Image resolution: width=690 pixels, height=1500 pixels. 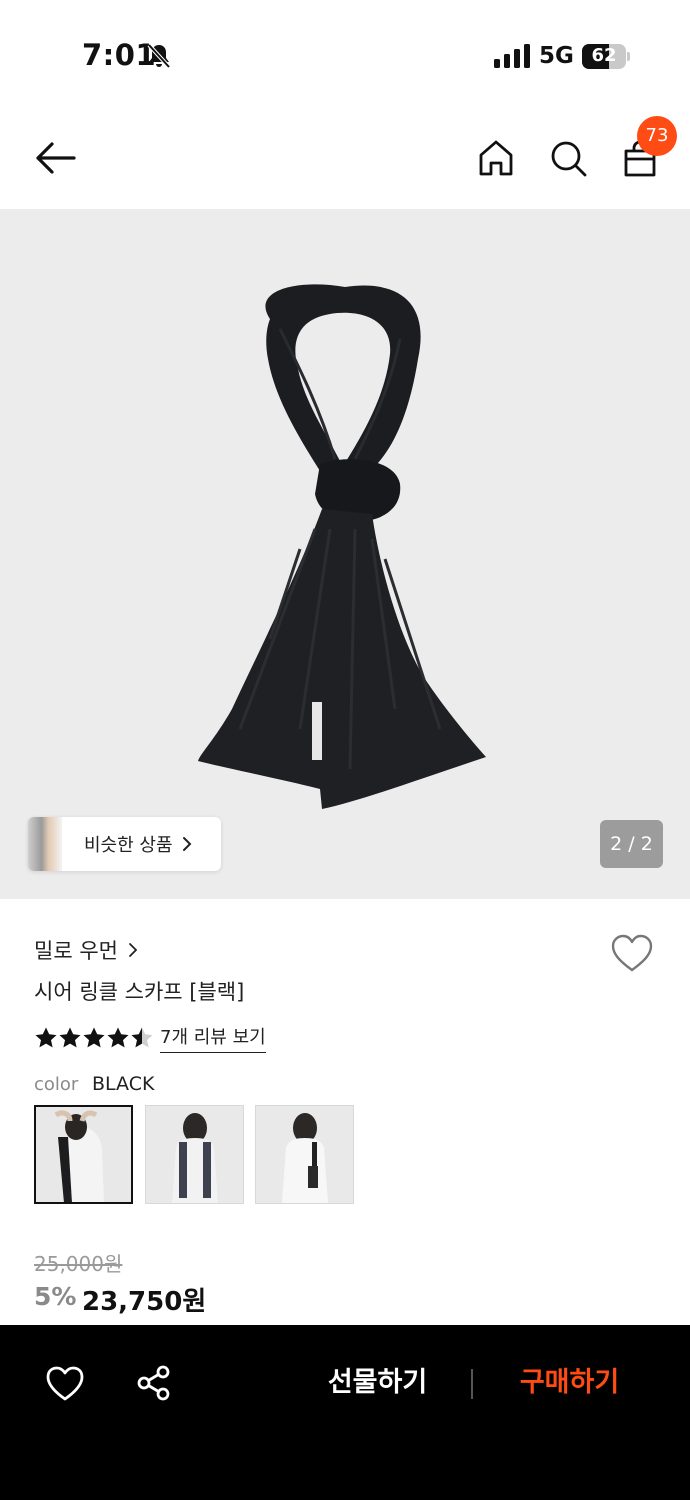 I want to click on battery-level: 62, so click(x=604, y=55).